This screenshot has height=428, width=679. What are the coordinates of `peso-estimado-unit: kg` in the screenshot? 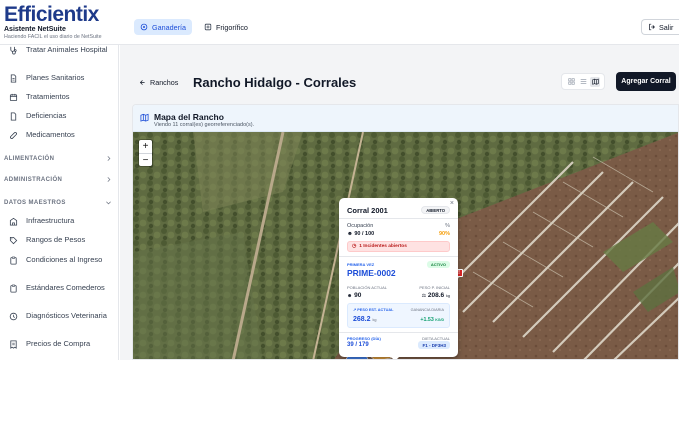 It's located at (374, 320).